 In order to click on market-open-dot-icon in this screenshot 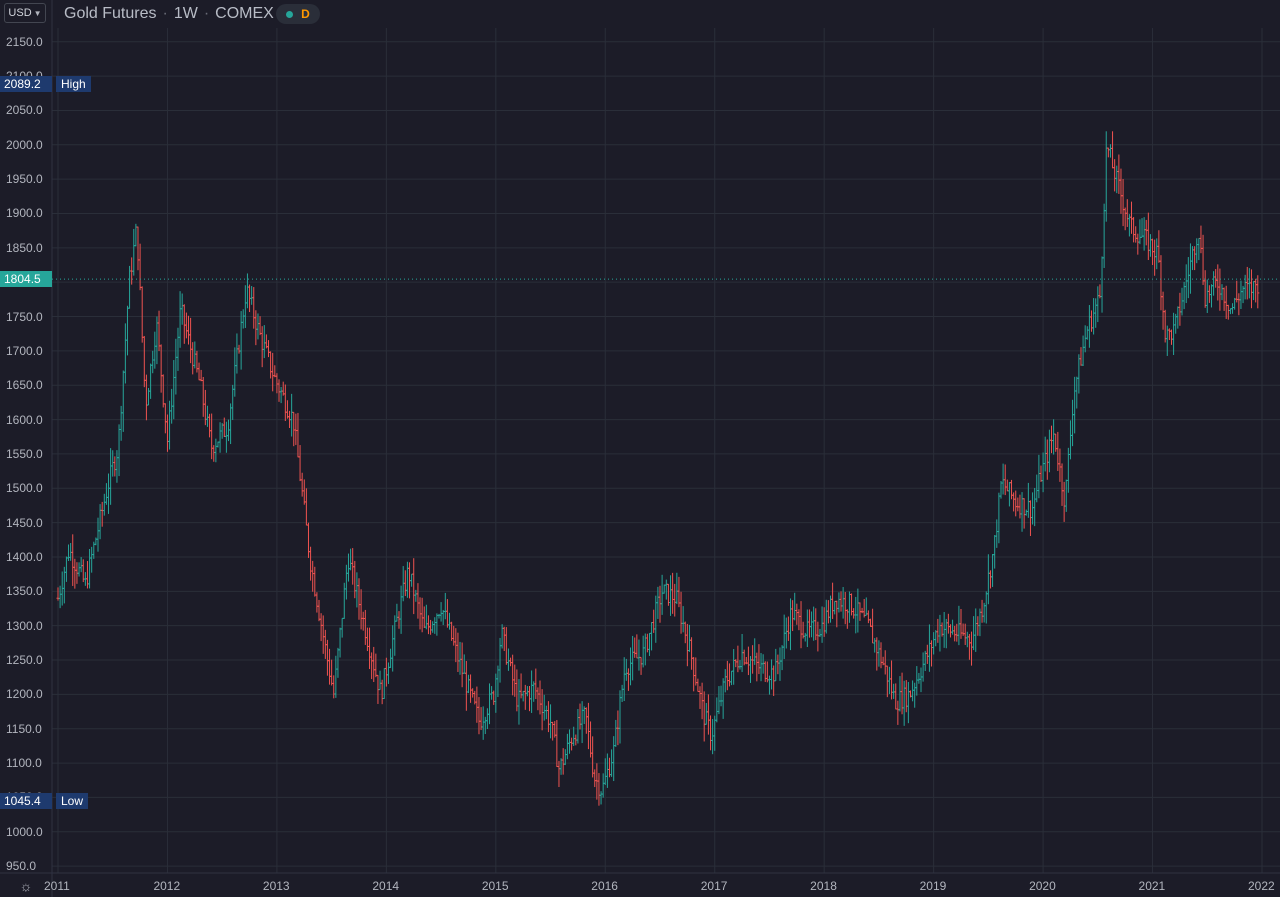, I will do `click(290, 14)`.